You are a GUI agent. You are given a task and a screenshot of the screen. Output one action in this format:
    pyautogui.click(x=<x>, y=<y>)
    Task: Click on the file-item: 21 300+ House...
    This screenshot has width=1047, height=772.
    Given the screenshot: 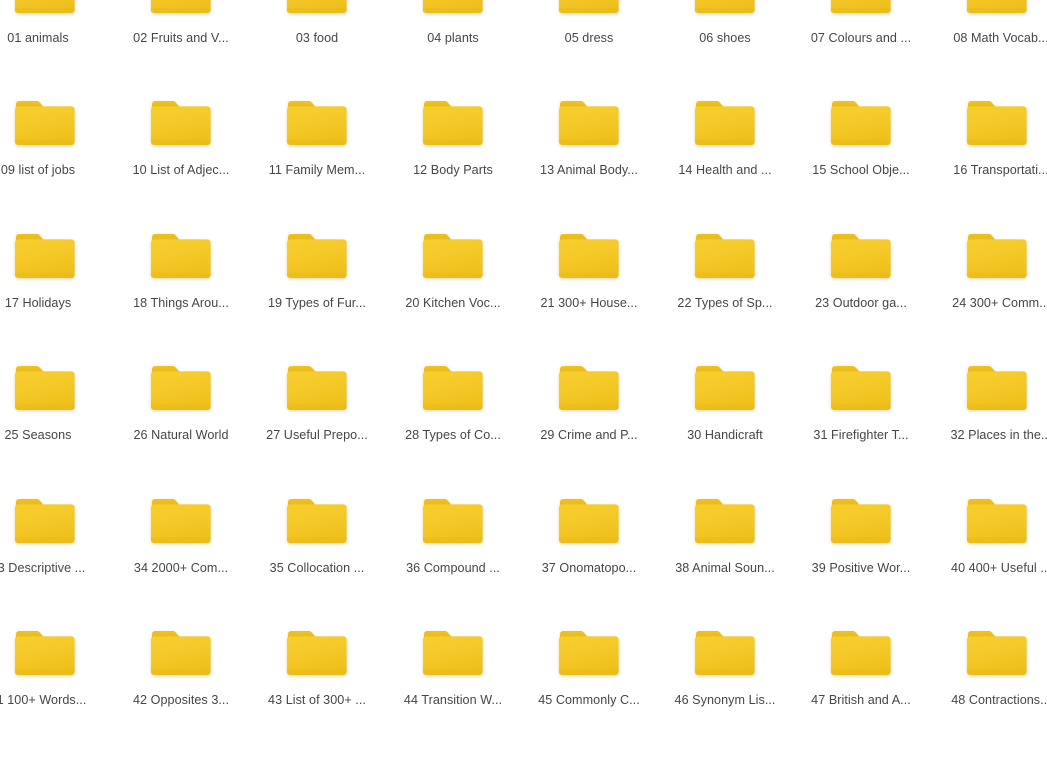 What is the action you would take?
    pyautogui.click(x=589, y=269)
    